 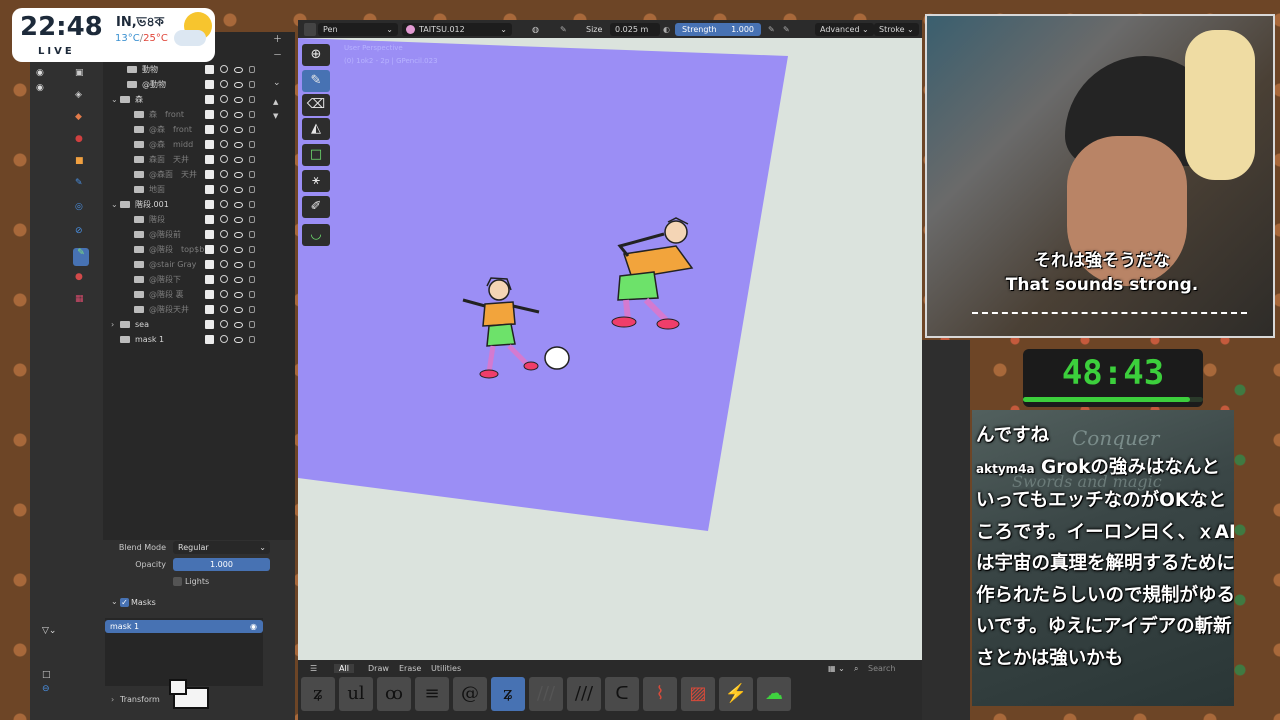 I want to click on chevron-down-icon: ⌄, so click(x=114, y=204).